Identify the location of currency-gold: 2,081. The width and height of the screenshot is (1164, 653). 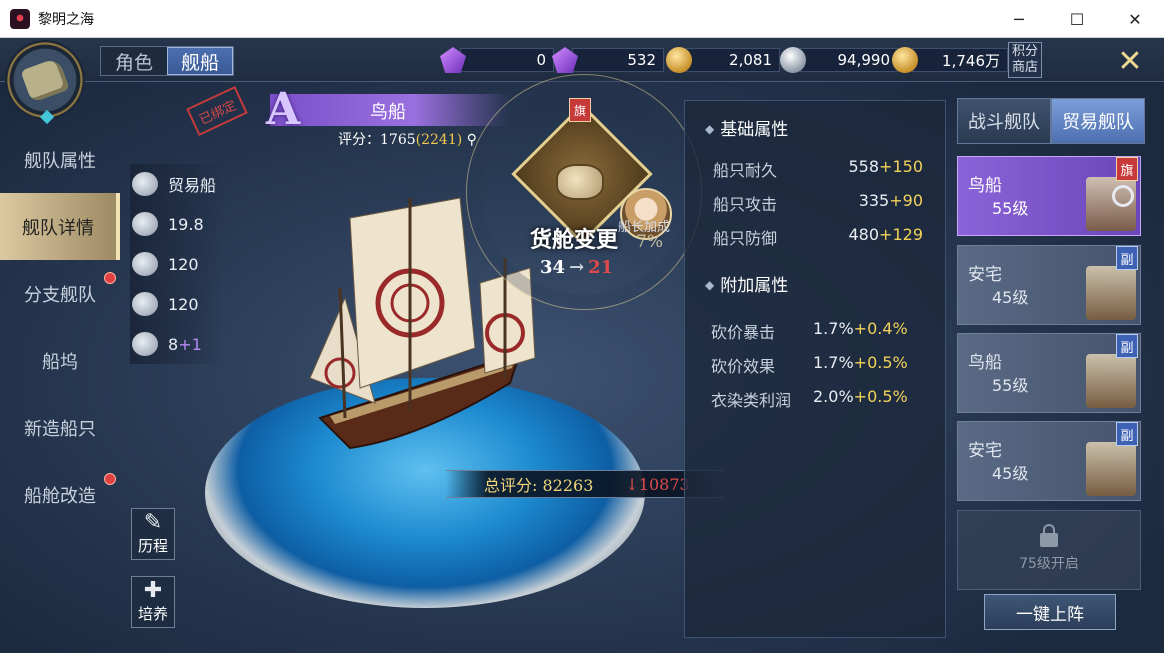
(723, 60).